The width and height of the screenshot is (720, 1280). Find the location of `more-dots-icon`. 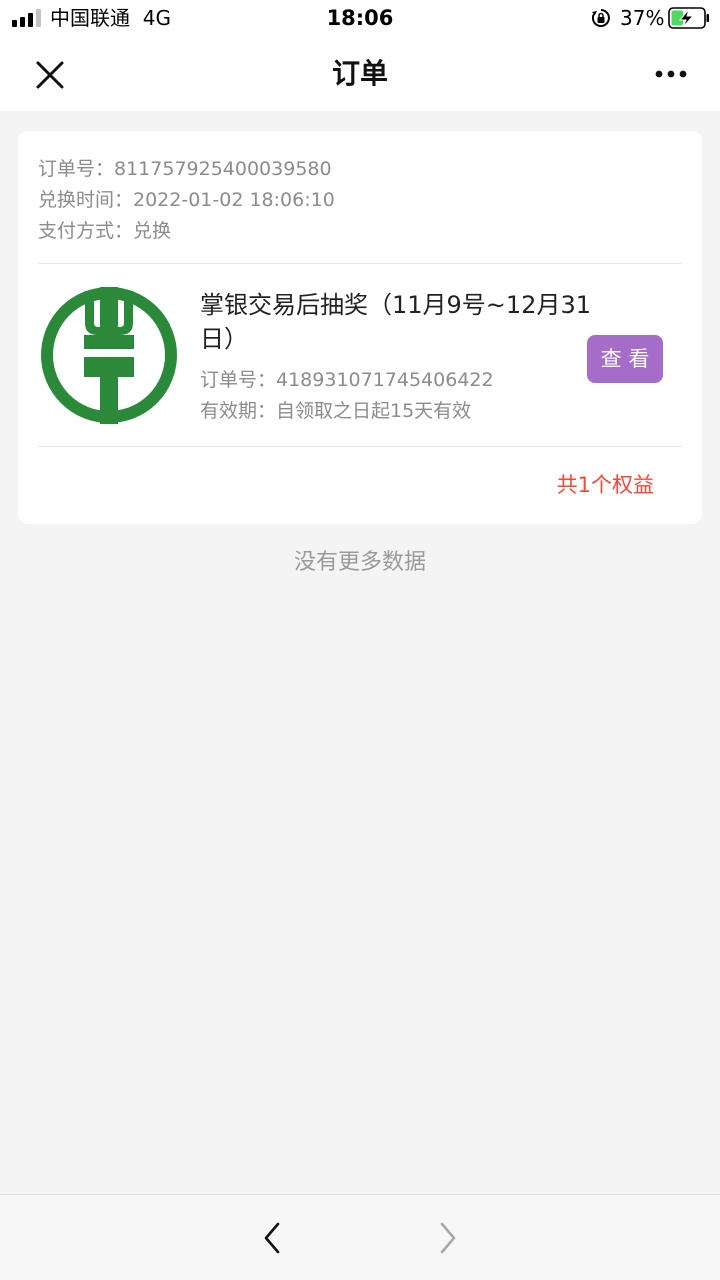

more-dots-icon is located at coordinates (671, 74).